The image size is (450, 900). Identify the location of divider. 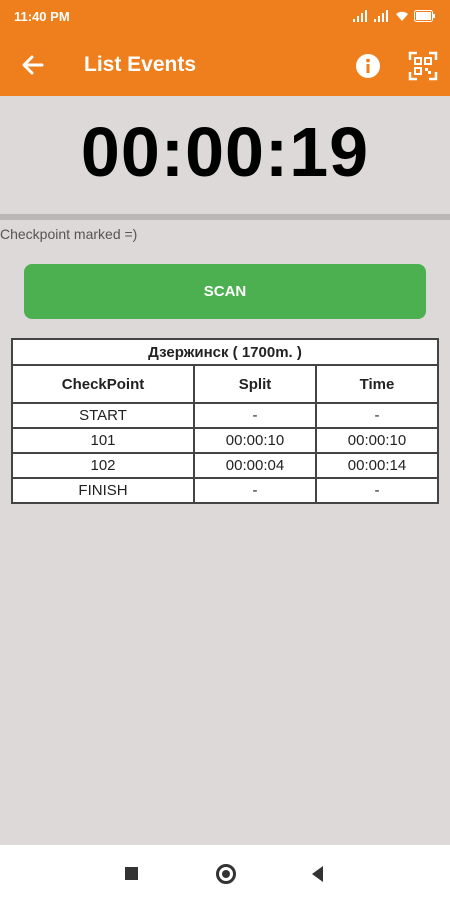
(225, 217).